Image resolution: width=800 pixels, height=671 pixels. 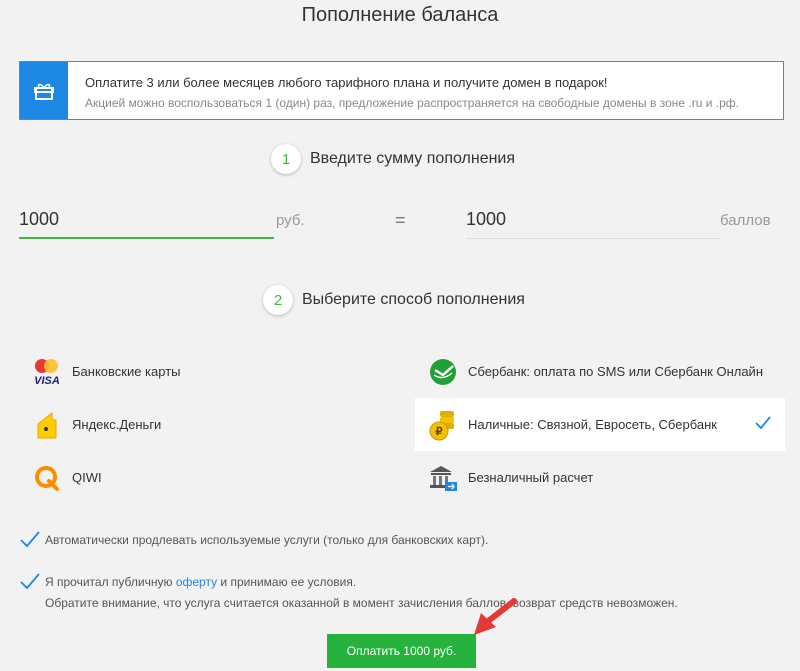 What do you see at coordinates (204, 424) in the screenshot?
I see `method-yandex-money: Яндекс.Деньги` at bounding box center [204, 424].